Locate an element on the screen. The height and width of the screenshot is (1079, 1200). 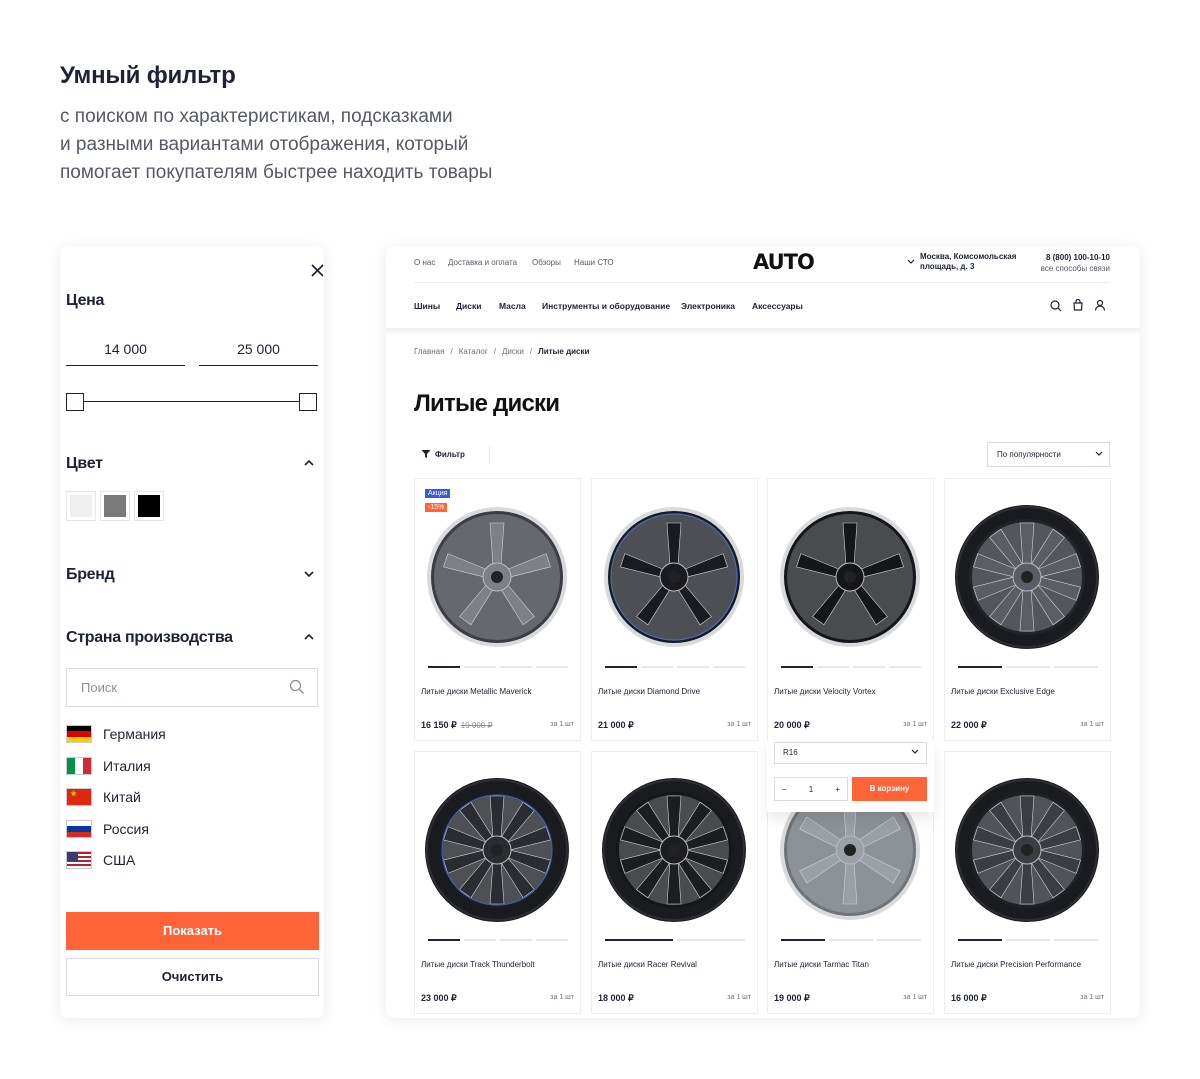
breadcrumb-catalog: Каталог is located at coordinates (473, 351).